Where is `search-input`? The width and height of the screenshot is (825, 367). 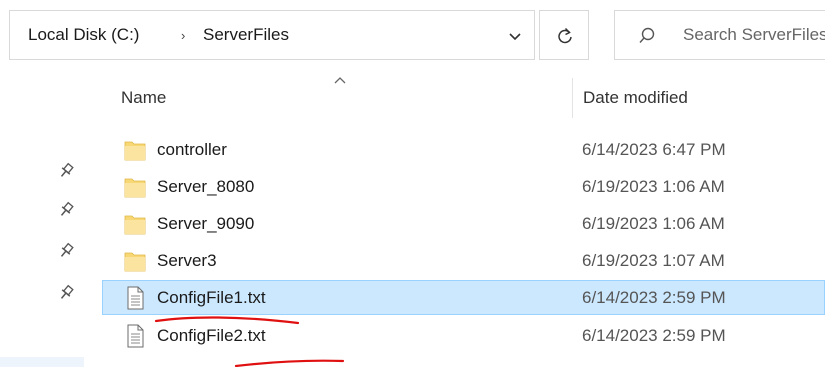
search-input is located at coordinates (754, 35).